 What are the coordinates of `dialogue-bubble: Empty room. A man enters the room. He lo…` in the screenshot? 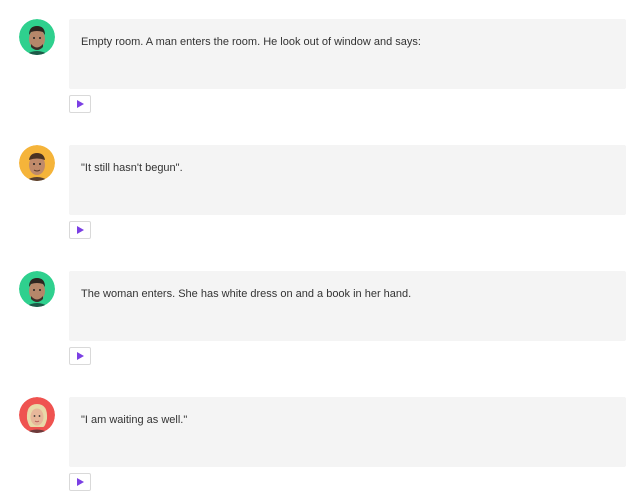 It's located at (347, 54).